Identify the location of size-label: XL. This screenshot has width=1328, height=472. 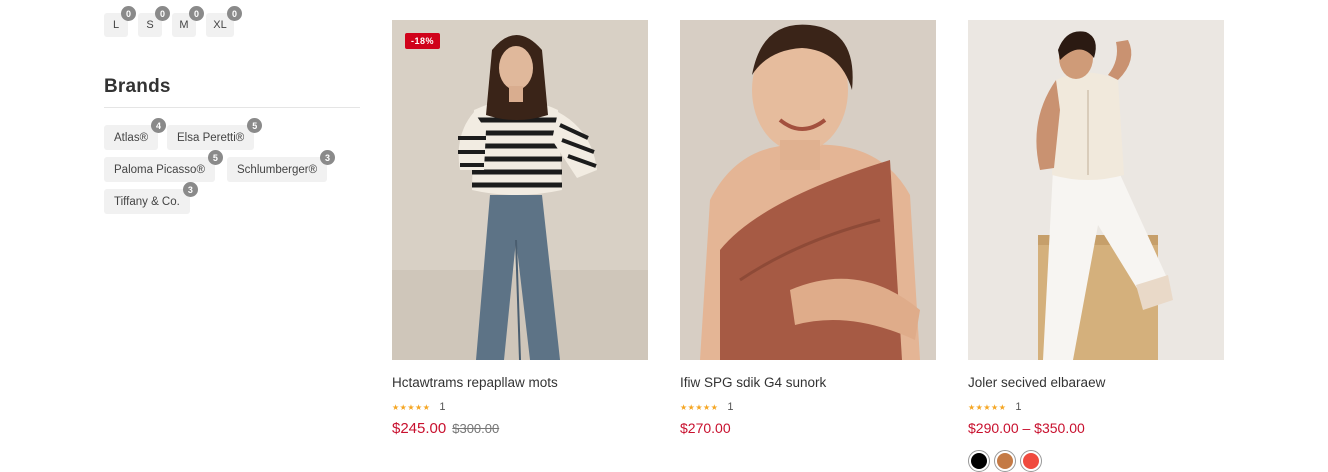
(220, 25).